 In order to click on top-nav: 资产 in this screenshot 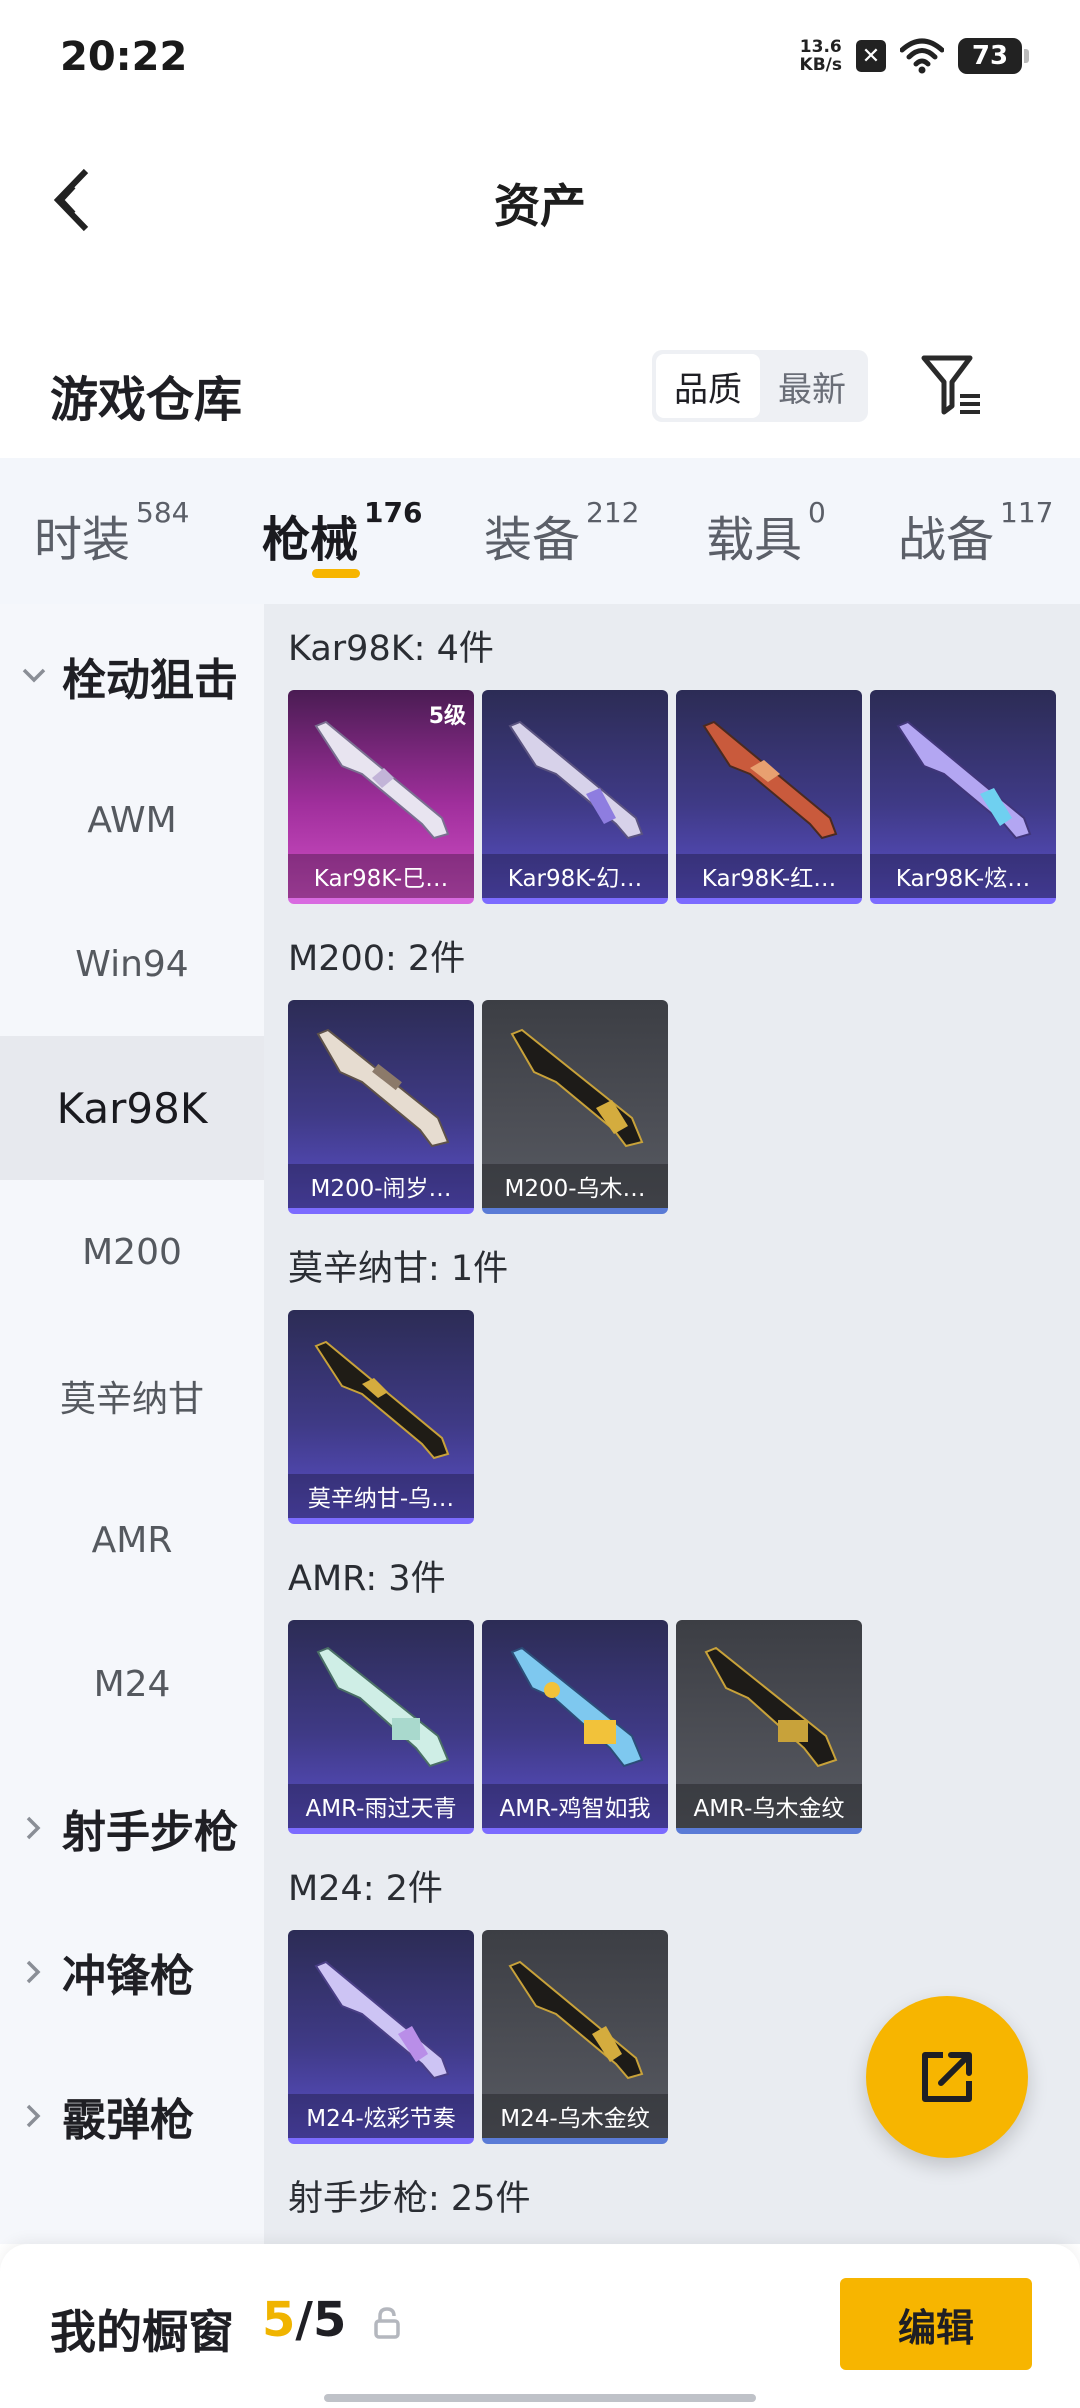, I will do `click(540, 200)`.